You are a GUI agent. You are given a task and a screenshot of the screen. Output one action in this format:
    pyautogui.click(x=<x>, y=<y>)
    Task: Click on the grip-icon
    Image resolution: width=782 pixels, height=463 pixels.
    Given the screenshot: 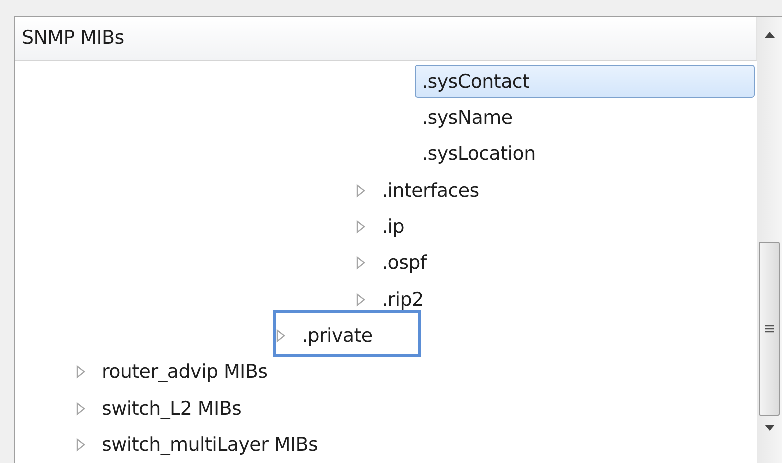 What is the action you would take?
    pyautogui.click(x=769, y=329)
    